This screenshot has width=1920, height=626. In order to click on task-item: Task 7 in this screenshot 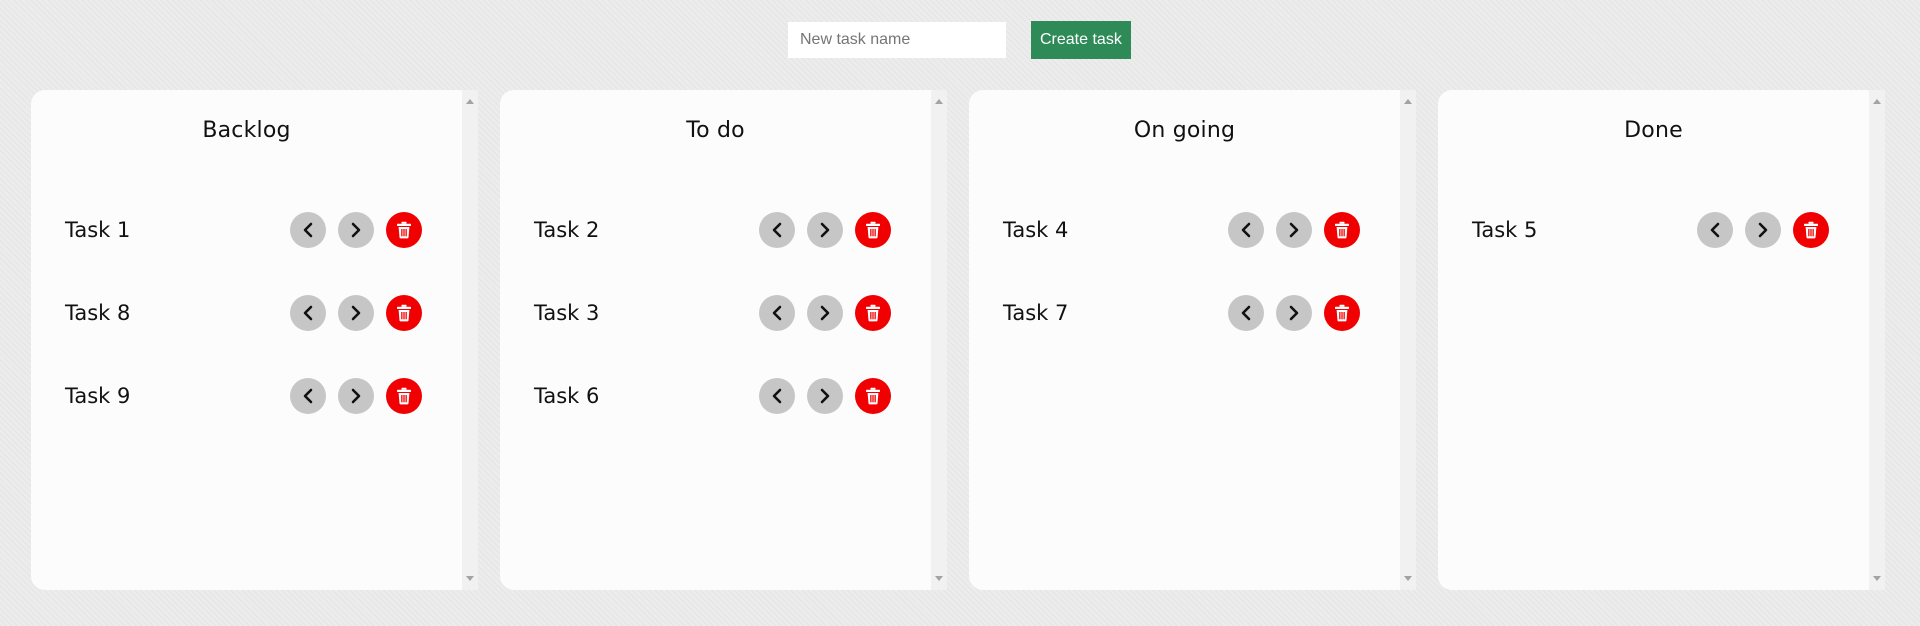, I will do `click(1184, 313)`.